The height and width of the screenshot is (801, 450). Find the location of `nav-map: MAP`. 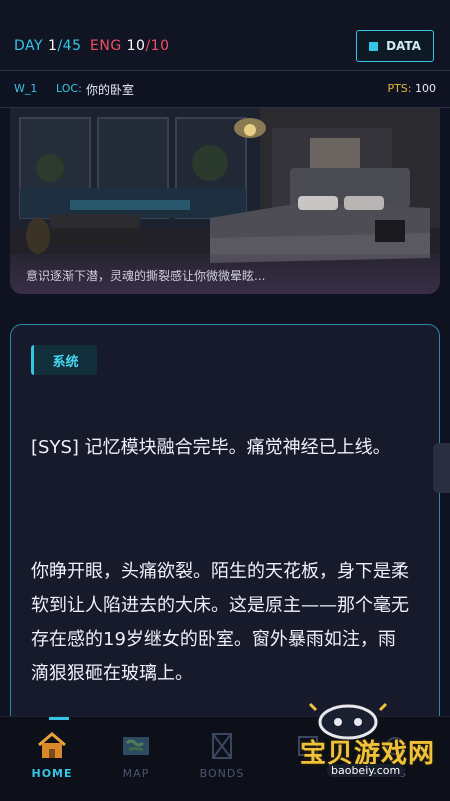

nav-map: MAP is located at coordinates (136, 759).